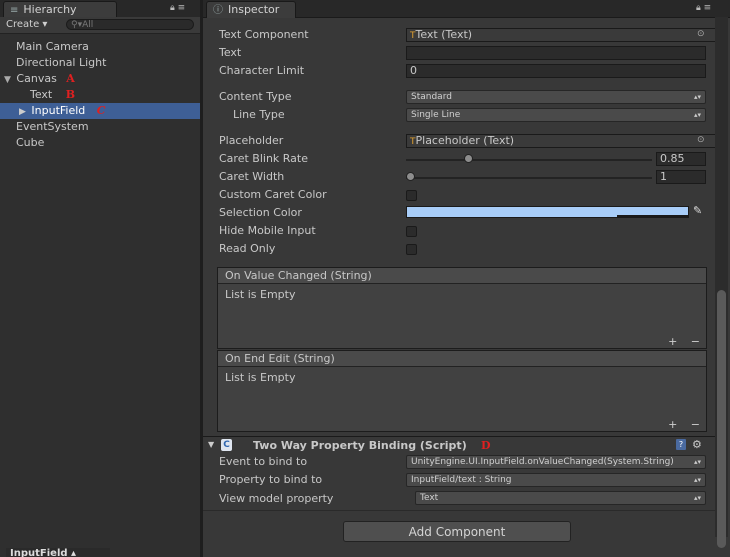 The width and height of the screenshot is (730, 557). Describe the element at coordinates (462, 276) in the screenshot. I see `event-title: On Value Changed (String)` at that location.